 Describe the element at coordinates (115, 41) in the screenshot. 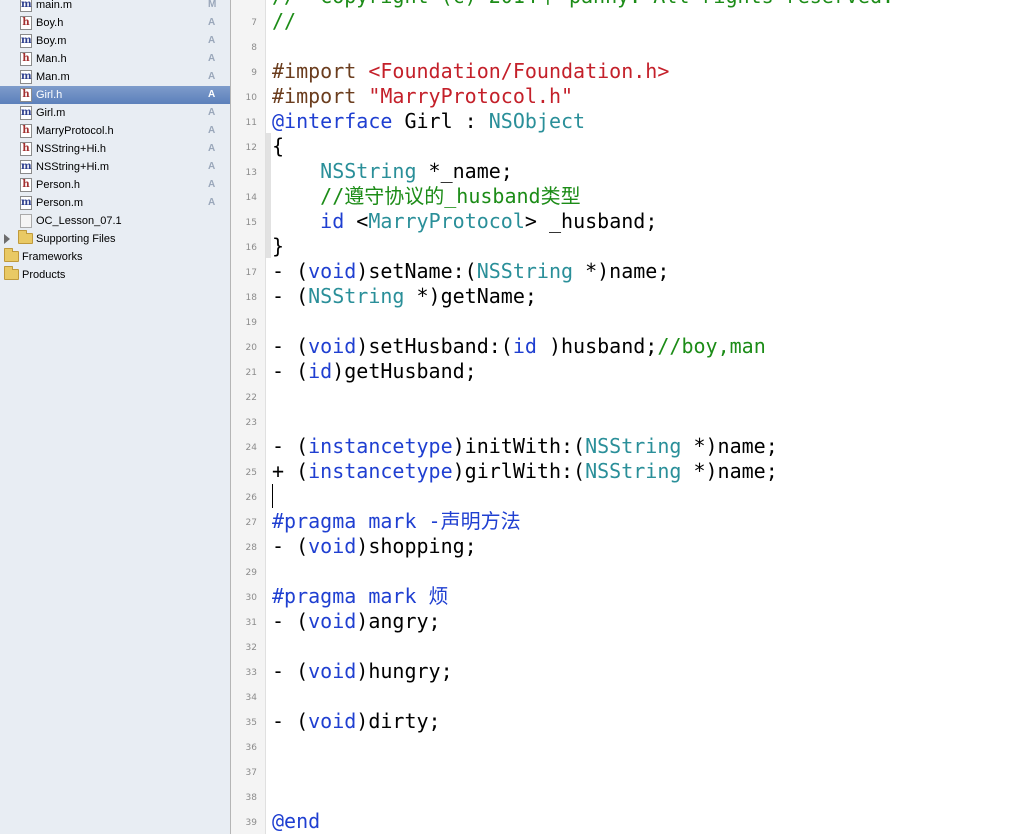

I see `navigator-item-boy-m: m Boy.m A` at that location.